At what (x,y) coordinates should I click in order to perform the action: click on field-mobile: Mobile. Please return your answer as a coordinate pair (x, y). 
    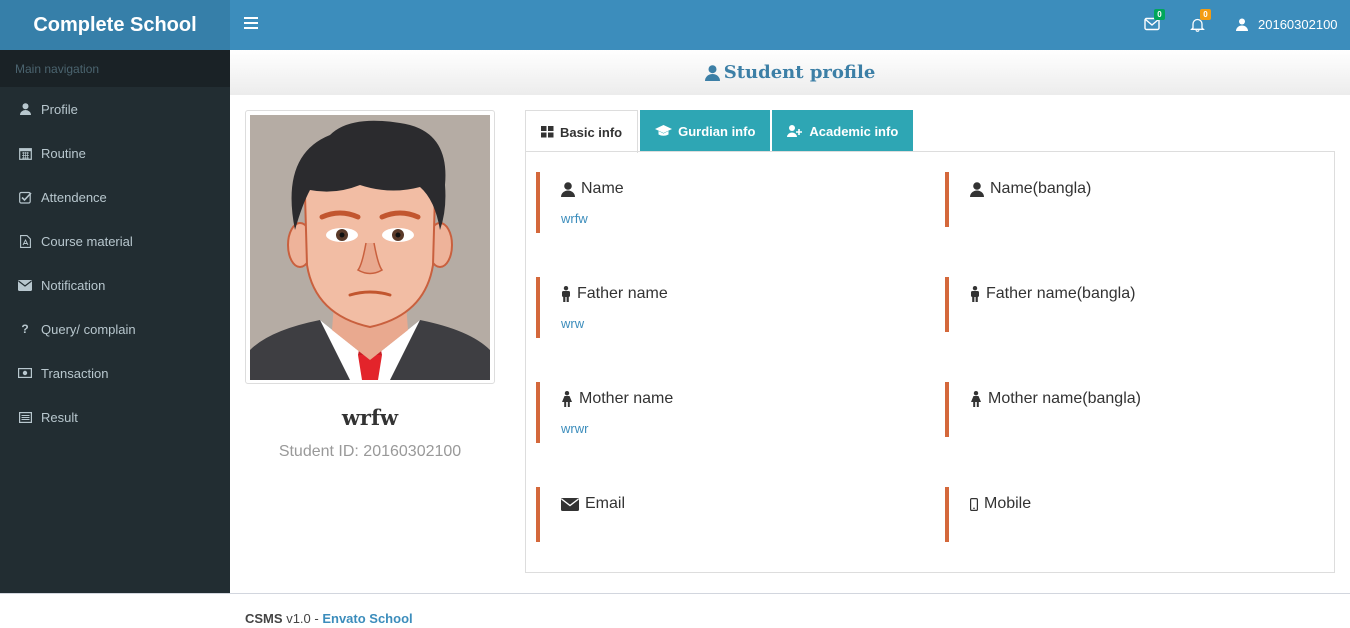
    Looking at the image, I should click on (1135, 514).